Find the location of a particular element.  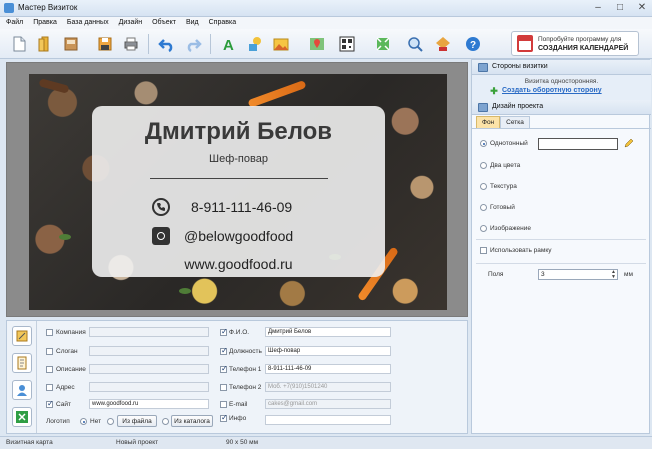

phone2-label: Телефон 2 is located at coordinates (245, 387).